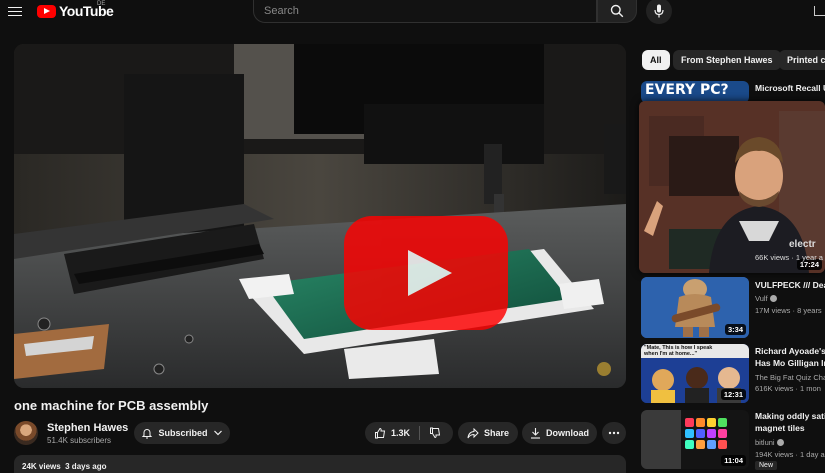 The image size is (825, 473). I want to click on duration-badge: 11:04, so click(733, 460).